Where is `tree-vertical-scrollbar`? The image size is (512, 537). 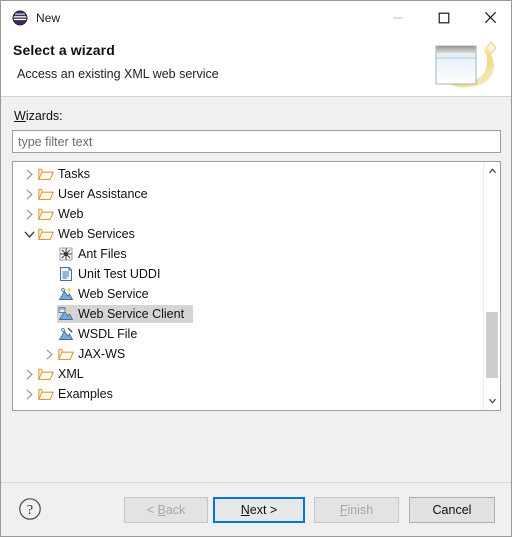
tree-vertical-scrollbar is located at coordinates (491, 286).